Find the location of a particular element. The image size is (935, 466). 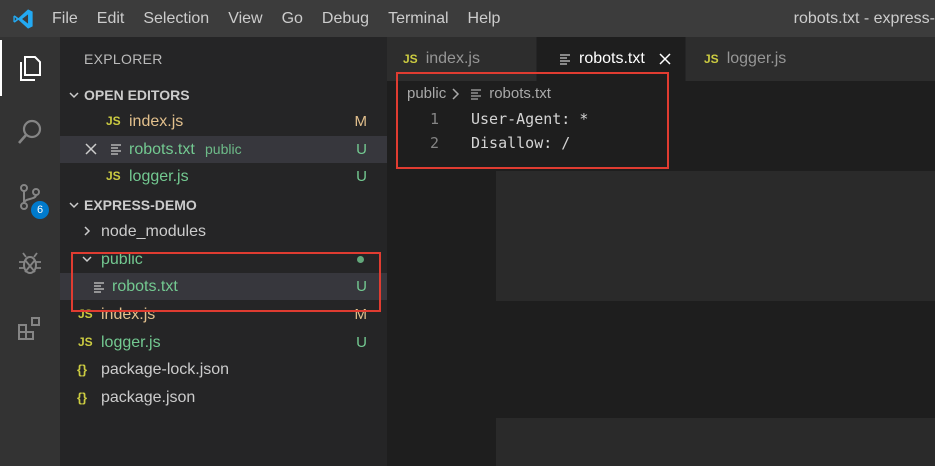

search-icon is located at coordinates (30, 131).